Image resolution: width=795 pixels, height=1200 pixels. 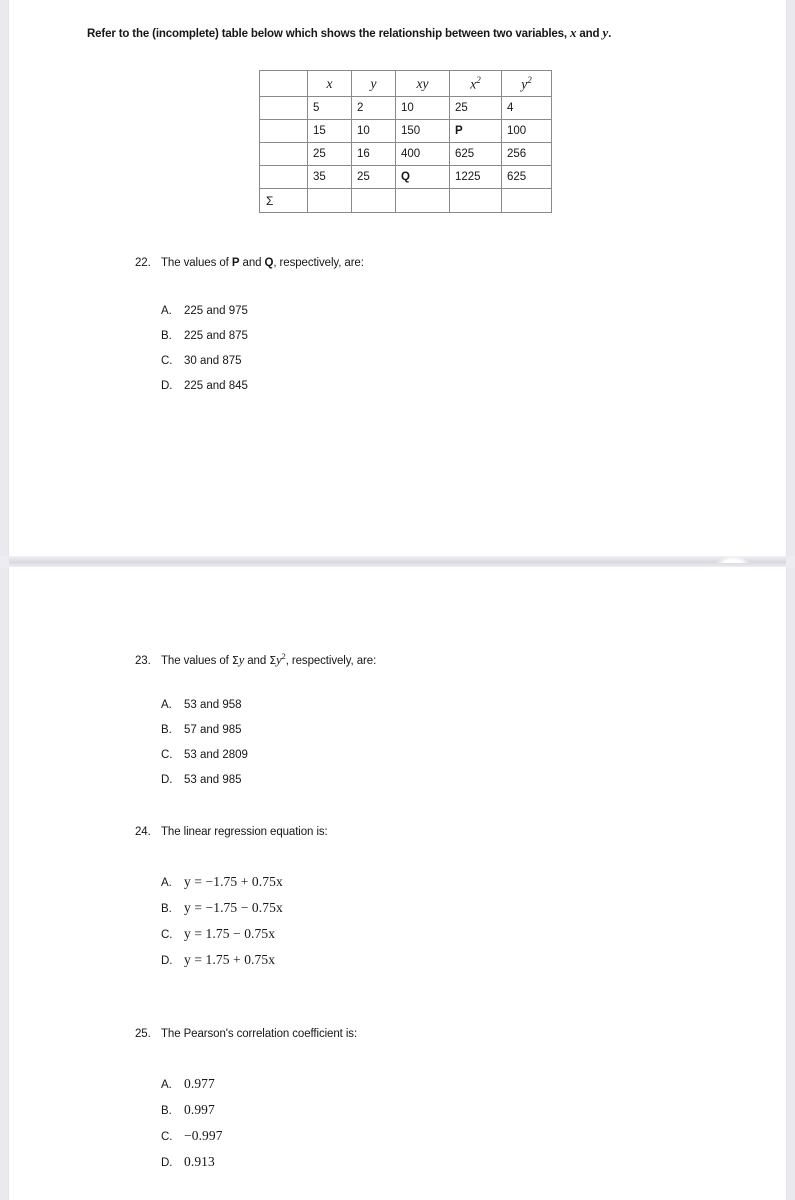 What do you see at coordinates (589, 34) in the screenshot?
I see `intro-text-mid: and` at bounding box center [589, 34].